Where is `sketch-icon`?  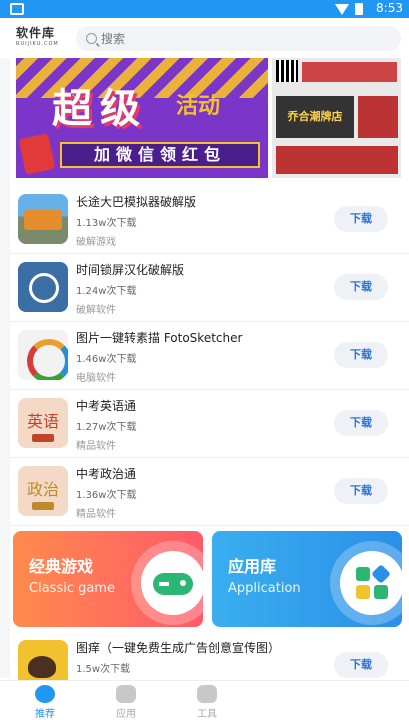
sketch-icon is located at coordinates (43, 355).